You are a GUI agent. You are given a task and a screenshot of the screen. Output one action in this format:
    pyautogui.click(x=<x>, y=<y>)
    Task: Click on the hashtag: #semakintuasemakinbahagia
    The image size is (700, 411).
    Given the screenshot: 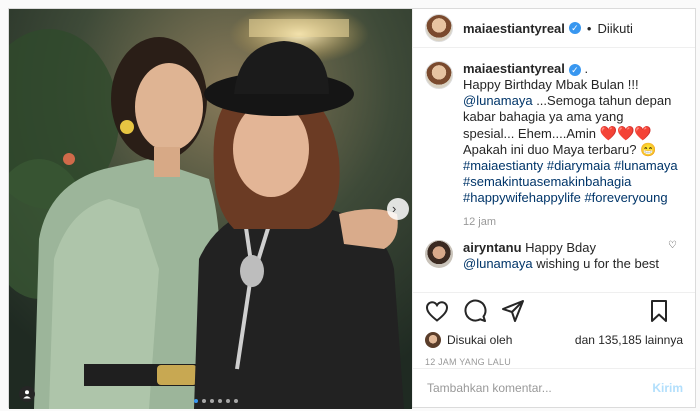 What is the action you would take?
    pyautogui.click(x=547, y=181)
    